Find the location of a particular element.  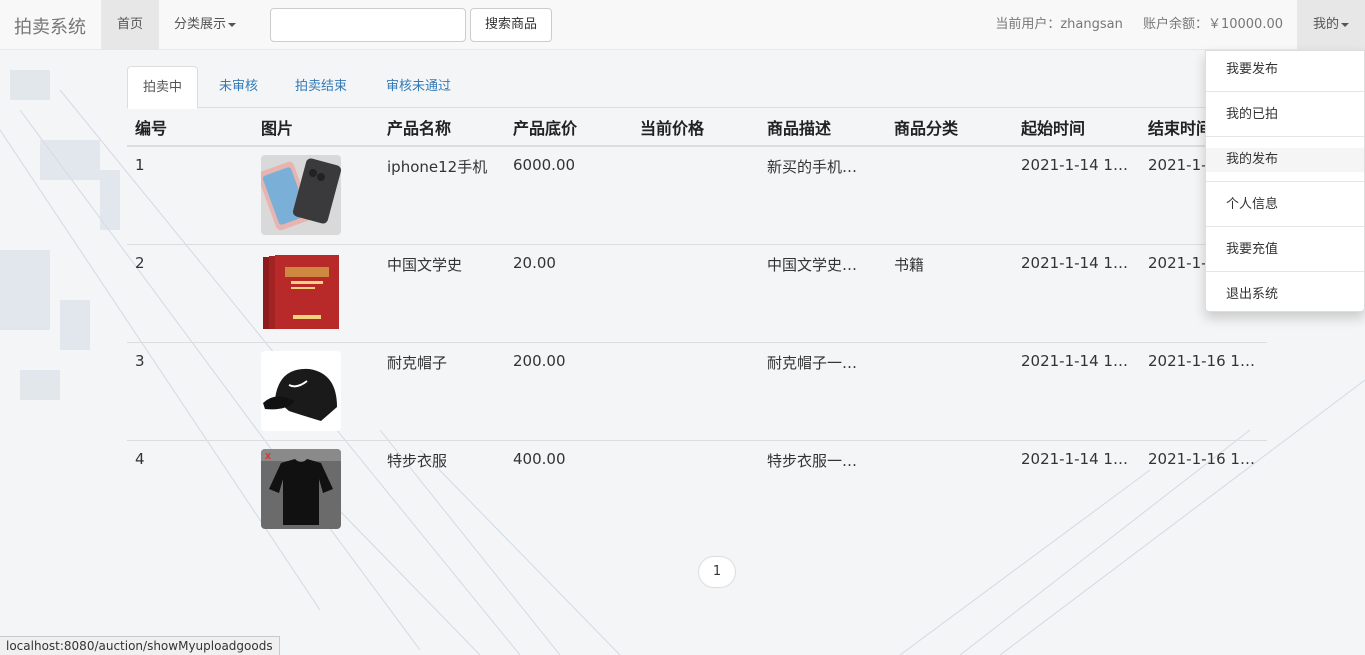

header-base-price: 产品底价 is located at coordinates (568, 127).